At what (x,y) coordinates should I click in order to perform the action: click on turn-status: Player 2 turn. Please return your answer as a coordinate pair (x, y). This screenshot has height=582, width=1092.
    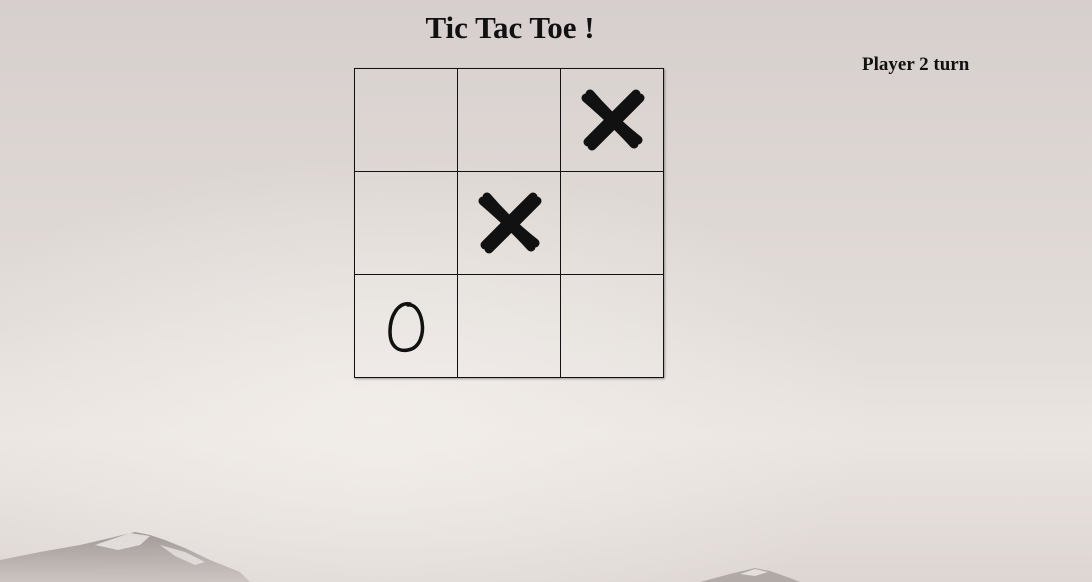
    Looking at the image, I should click on (916, 64).